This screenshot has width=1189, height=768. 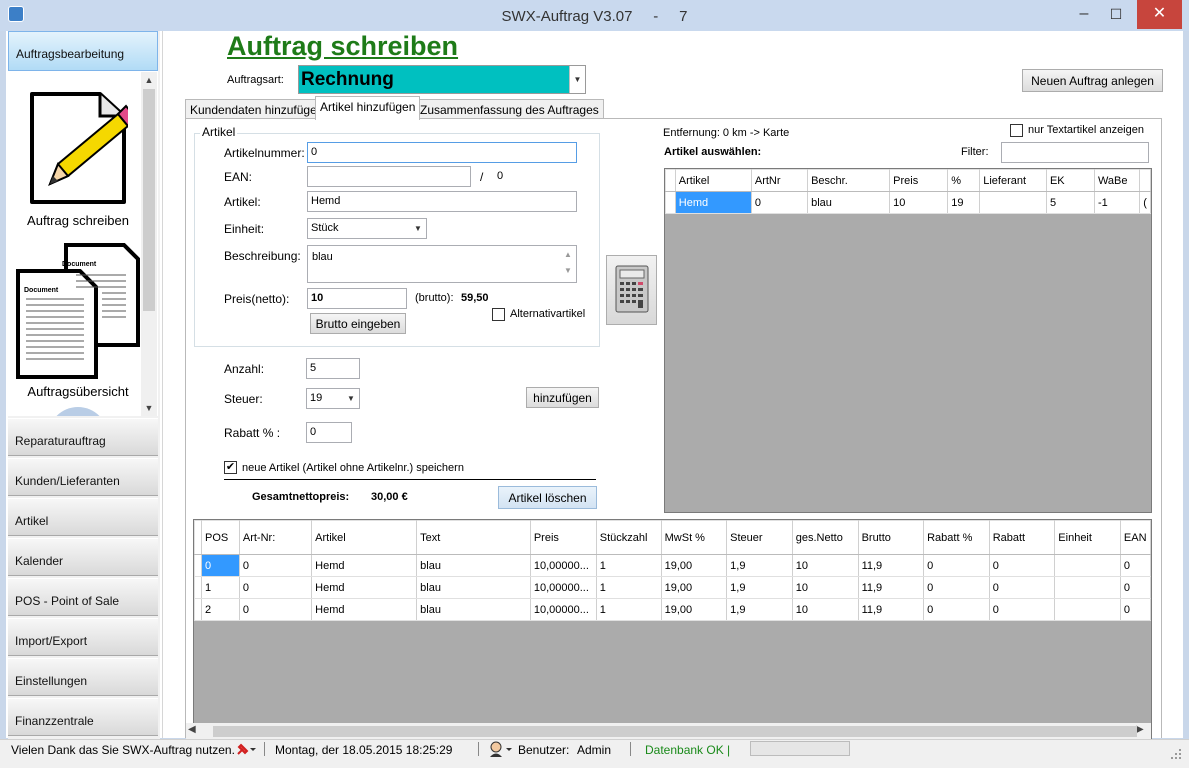 I want to click on sidebar-scroll-thumb, so click(x=149, y=200).